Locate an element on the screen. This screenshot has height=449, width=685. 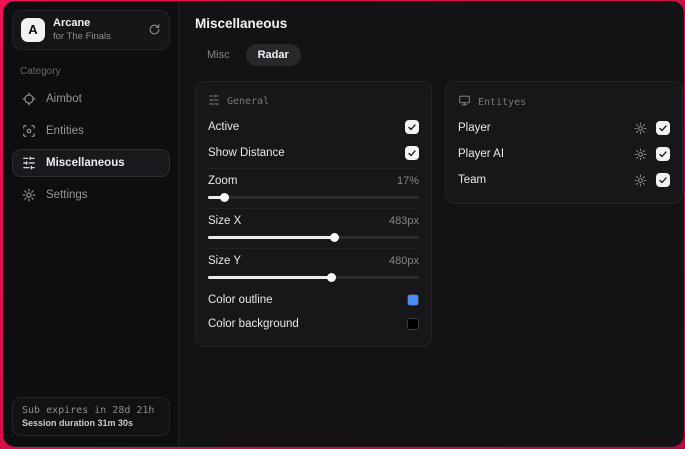
tab-misc: Misc is located at coordinates (218, 55).